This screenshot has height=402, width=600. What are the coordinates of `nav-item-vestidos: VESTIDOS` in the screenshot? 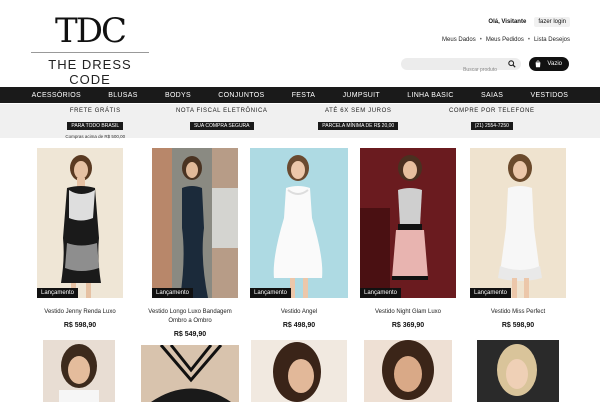 It's located at (549, 95).